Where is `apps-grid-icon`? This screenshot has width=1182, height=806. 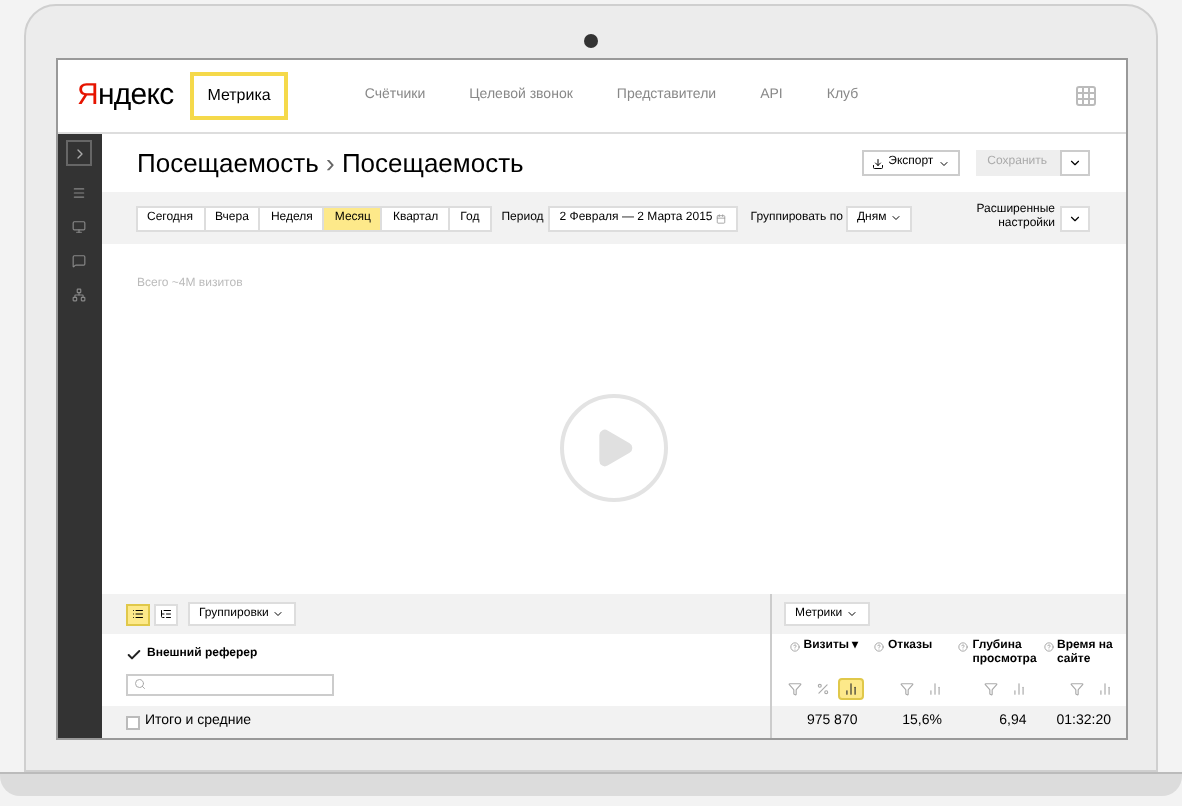
apps-grid-icon is located at coordinates (1085, 96).